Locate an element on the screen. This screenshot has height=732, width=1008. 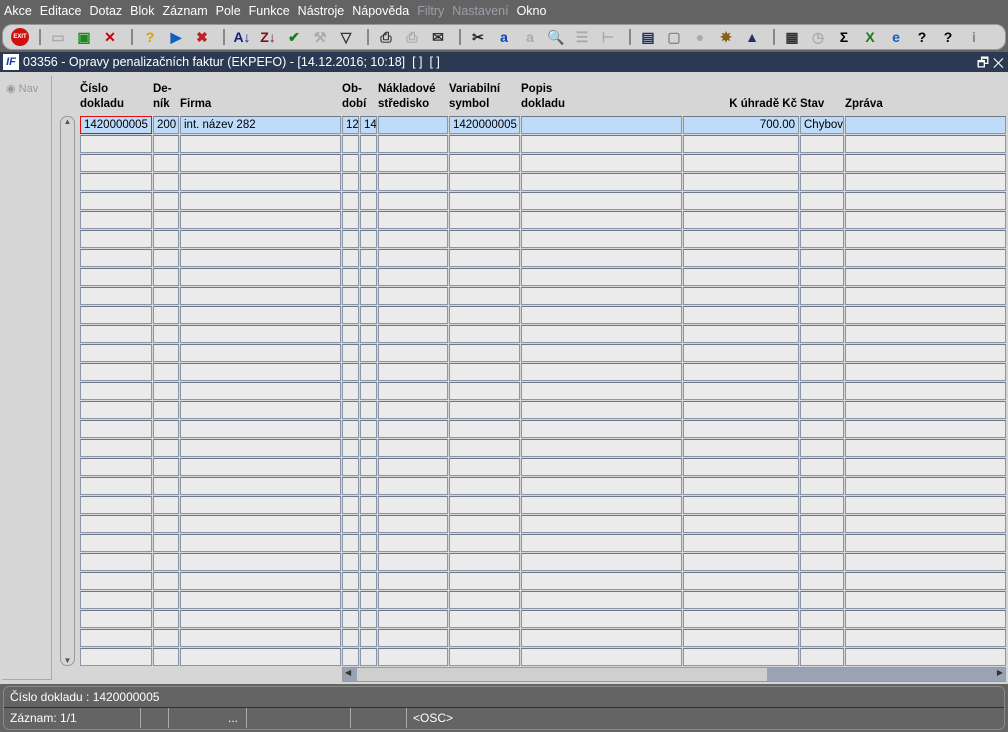
mail-icon: ✉ is located at coordinates (438, 37).